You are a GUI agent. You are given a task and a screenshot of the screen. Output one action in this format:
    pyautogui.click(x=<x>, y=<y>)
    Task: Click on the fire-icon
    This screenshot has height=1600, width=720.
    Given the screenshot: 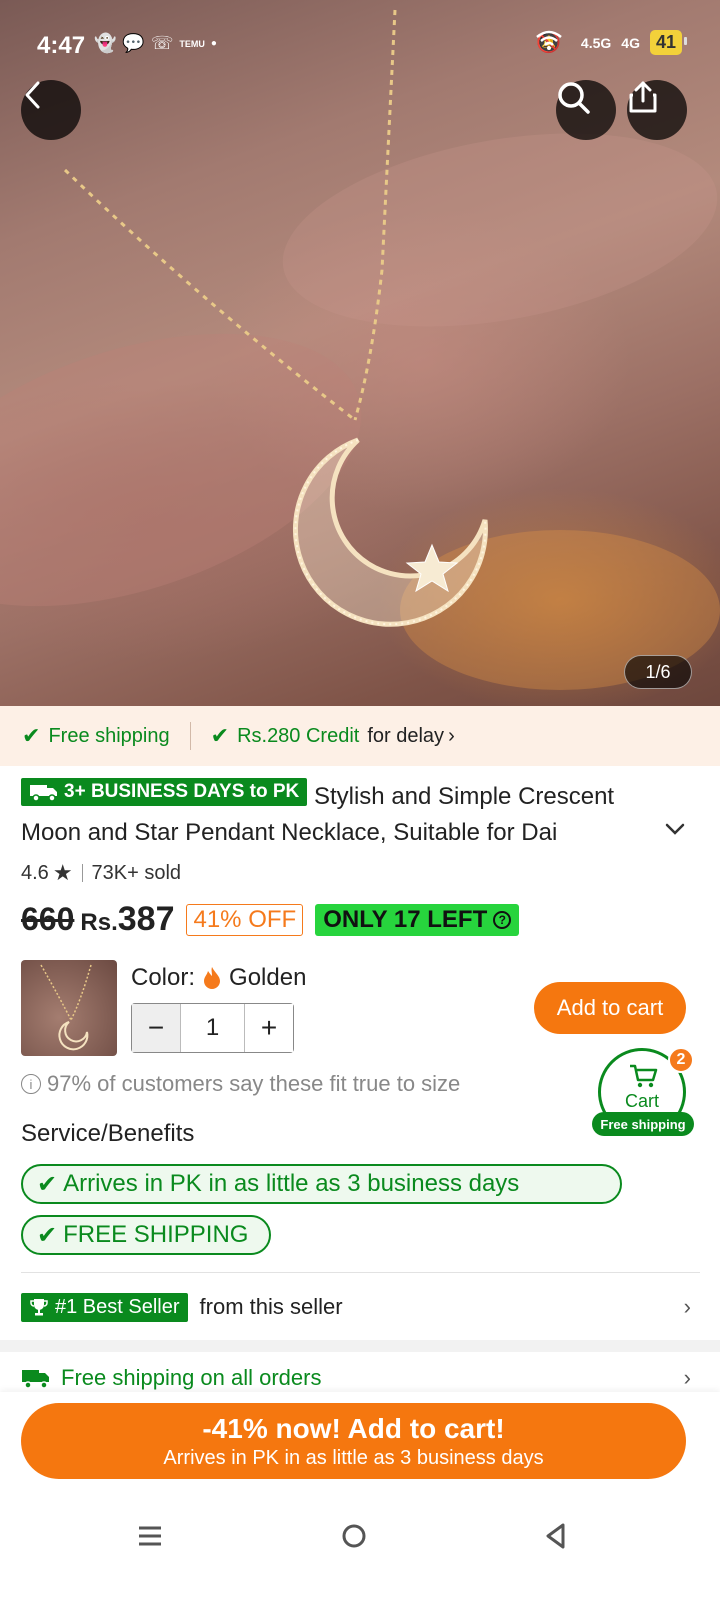 What is the action you would take?
    pyautogui.click(x=212, y=978)
    